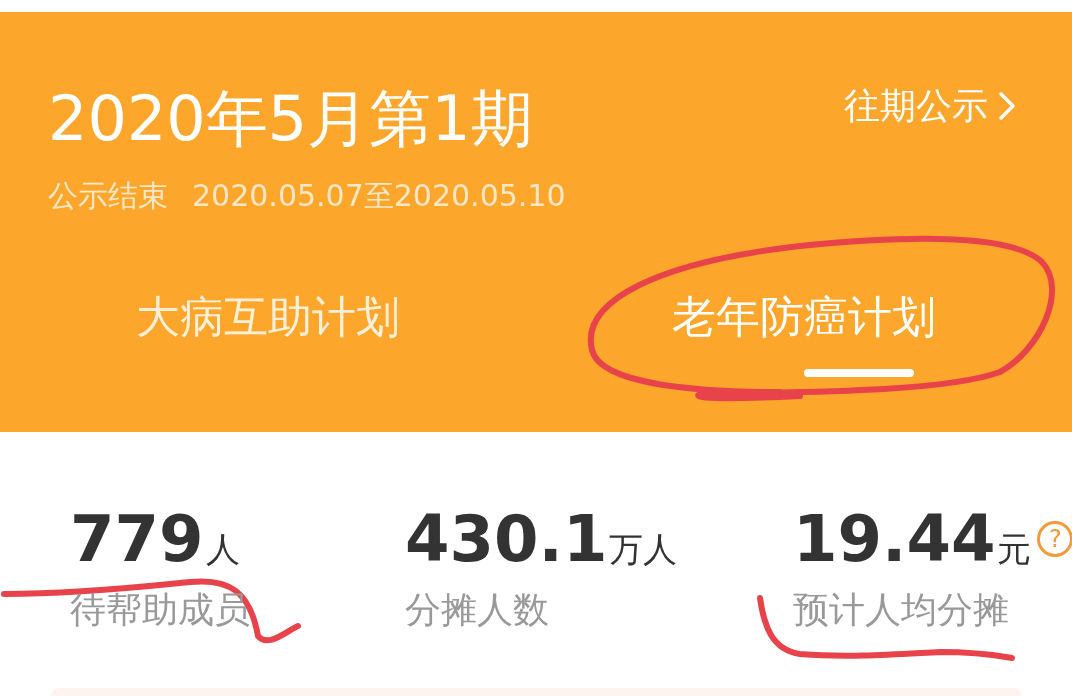 The image size is (1072, 696). What do you see at coordinates (268, 317) in the screenshot?
I see `plan-tab: 大病互助计划` at bounding box center [268, 317].